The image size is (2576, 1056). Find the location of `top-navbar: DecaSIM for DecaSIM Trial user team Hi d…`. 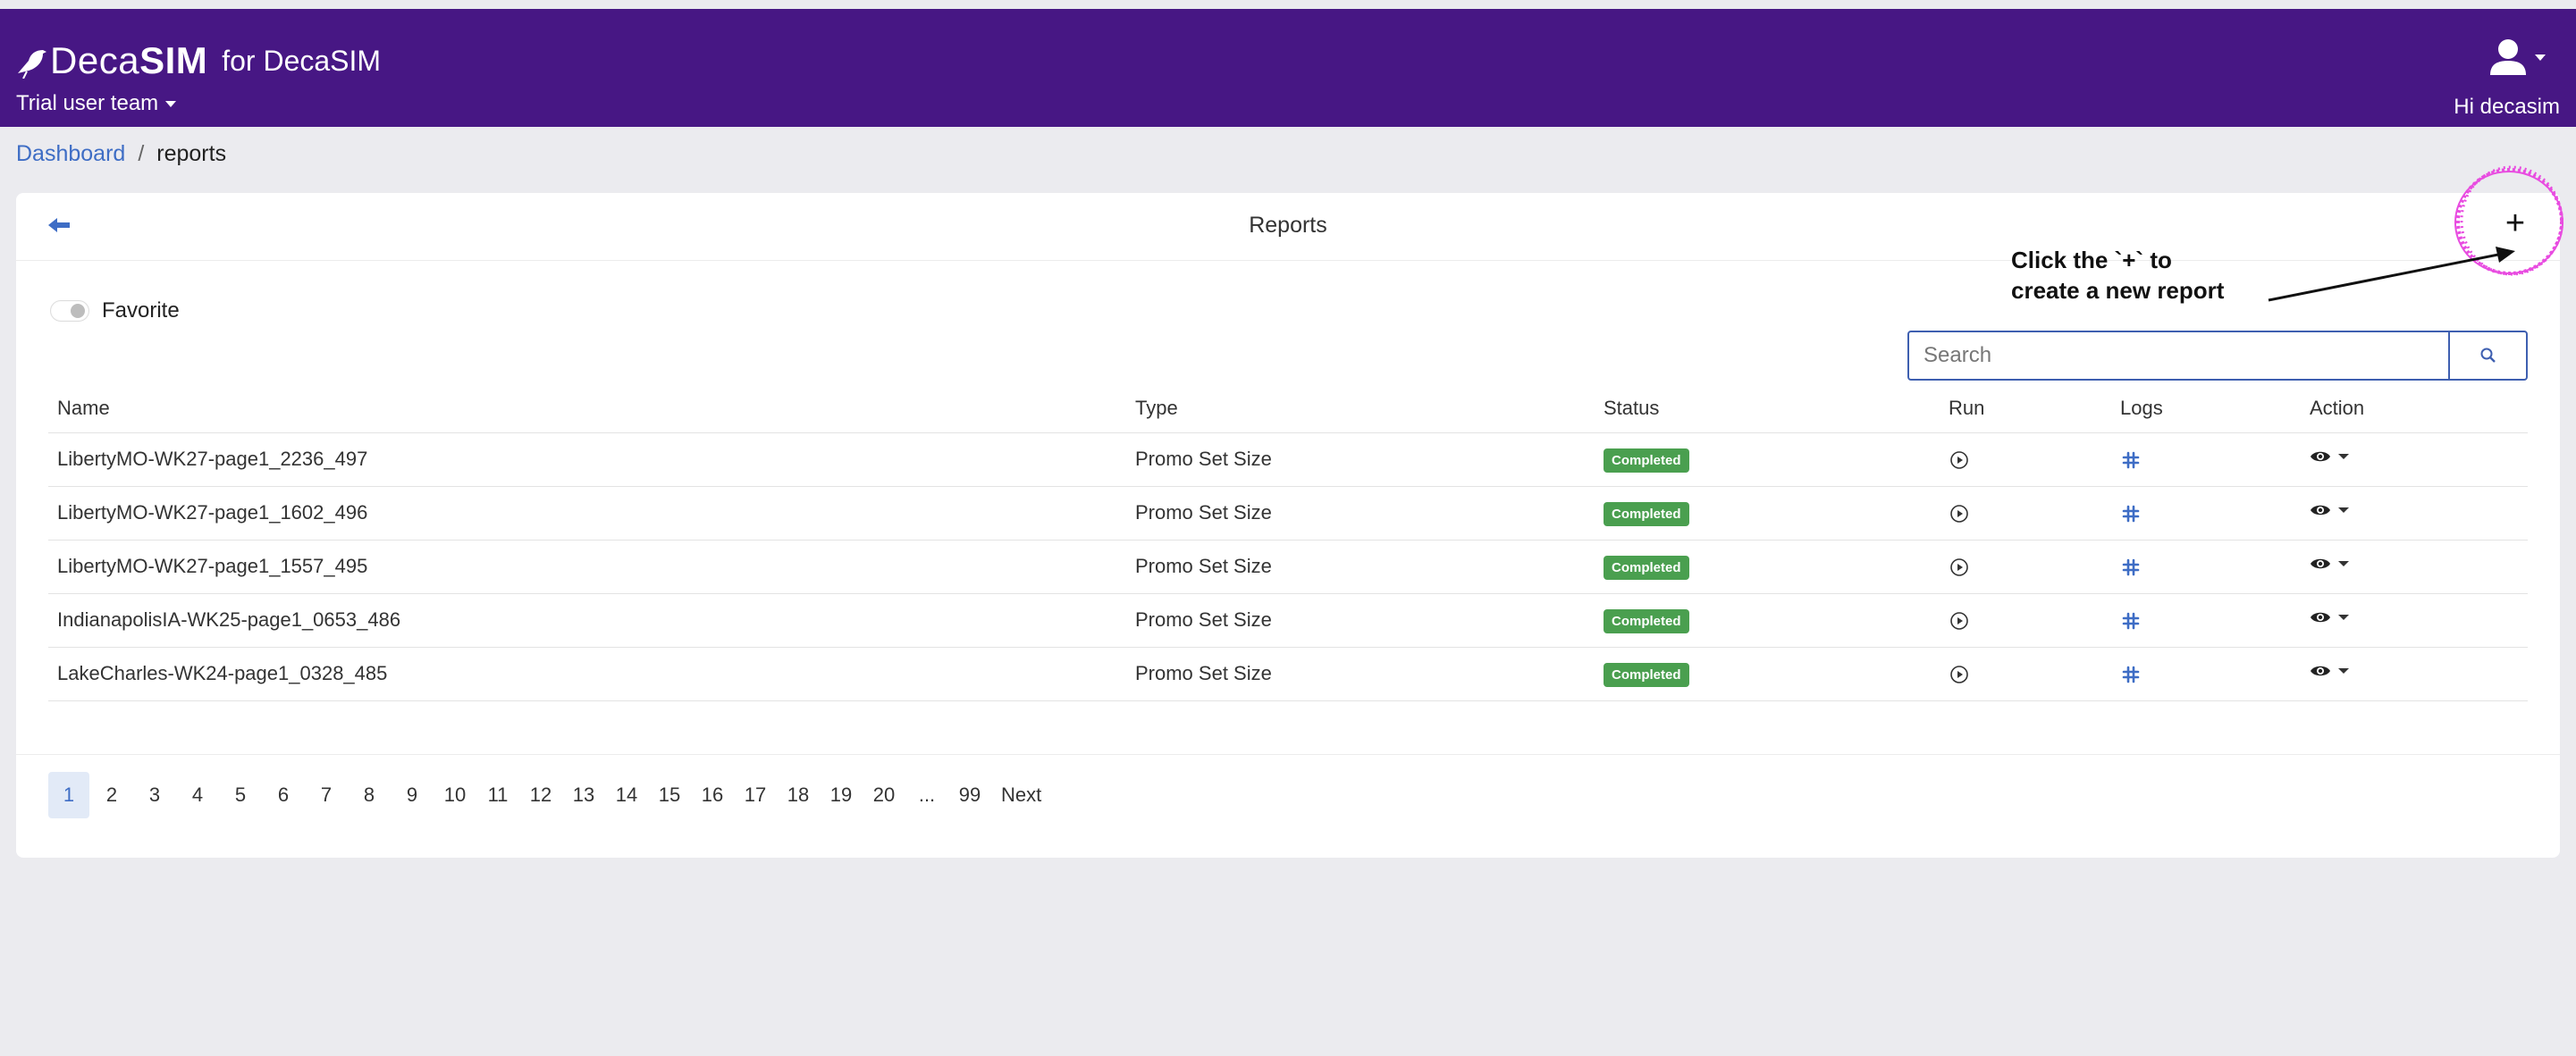

top-navbar: DecaSIM for DecaSIM Trial user team Hi d… is located at coordinates (1288, 68).